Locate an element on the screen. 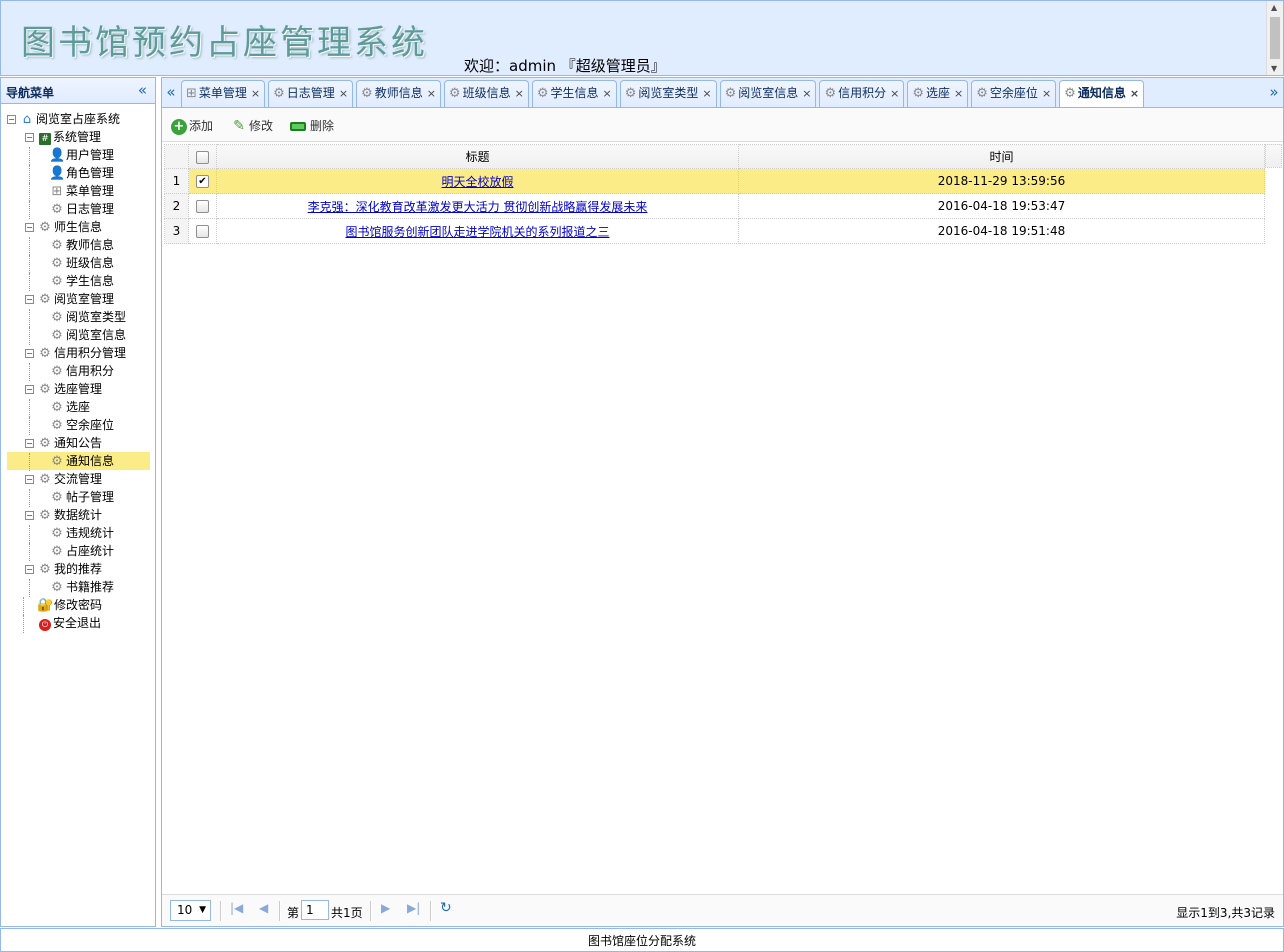 This screenshot has height=952, width=1284. delete-button: 删除 is located at coordinates (312, 125).